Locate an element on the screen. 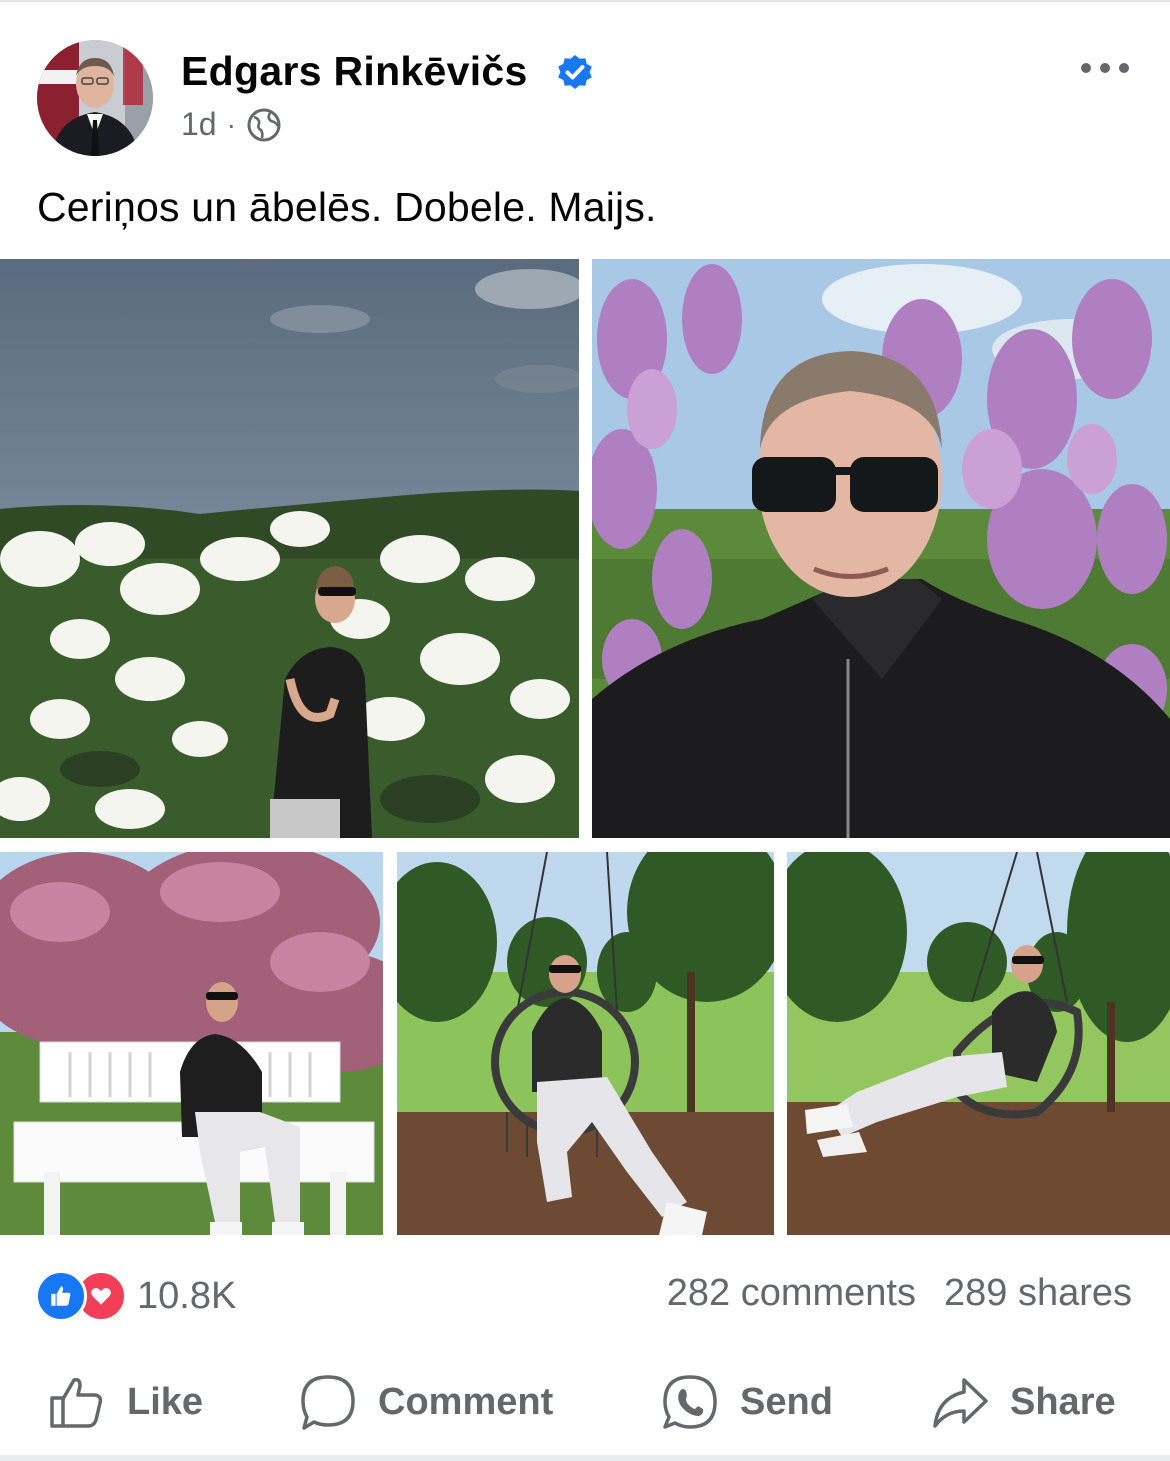 This screenshot has height=1461, width=1170. post-caption: Ceriņos un ābelēs. Dobele. Maijs. is located at coordinates (347, 207).